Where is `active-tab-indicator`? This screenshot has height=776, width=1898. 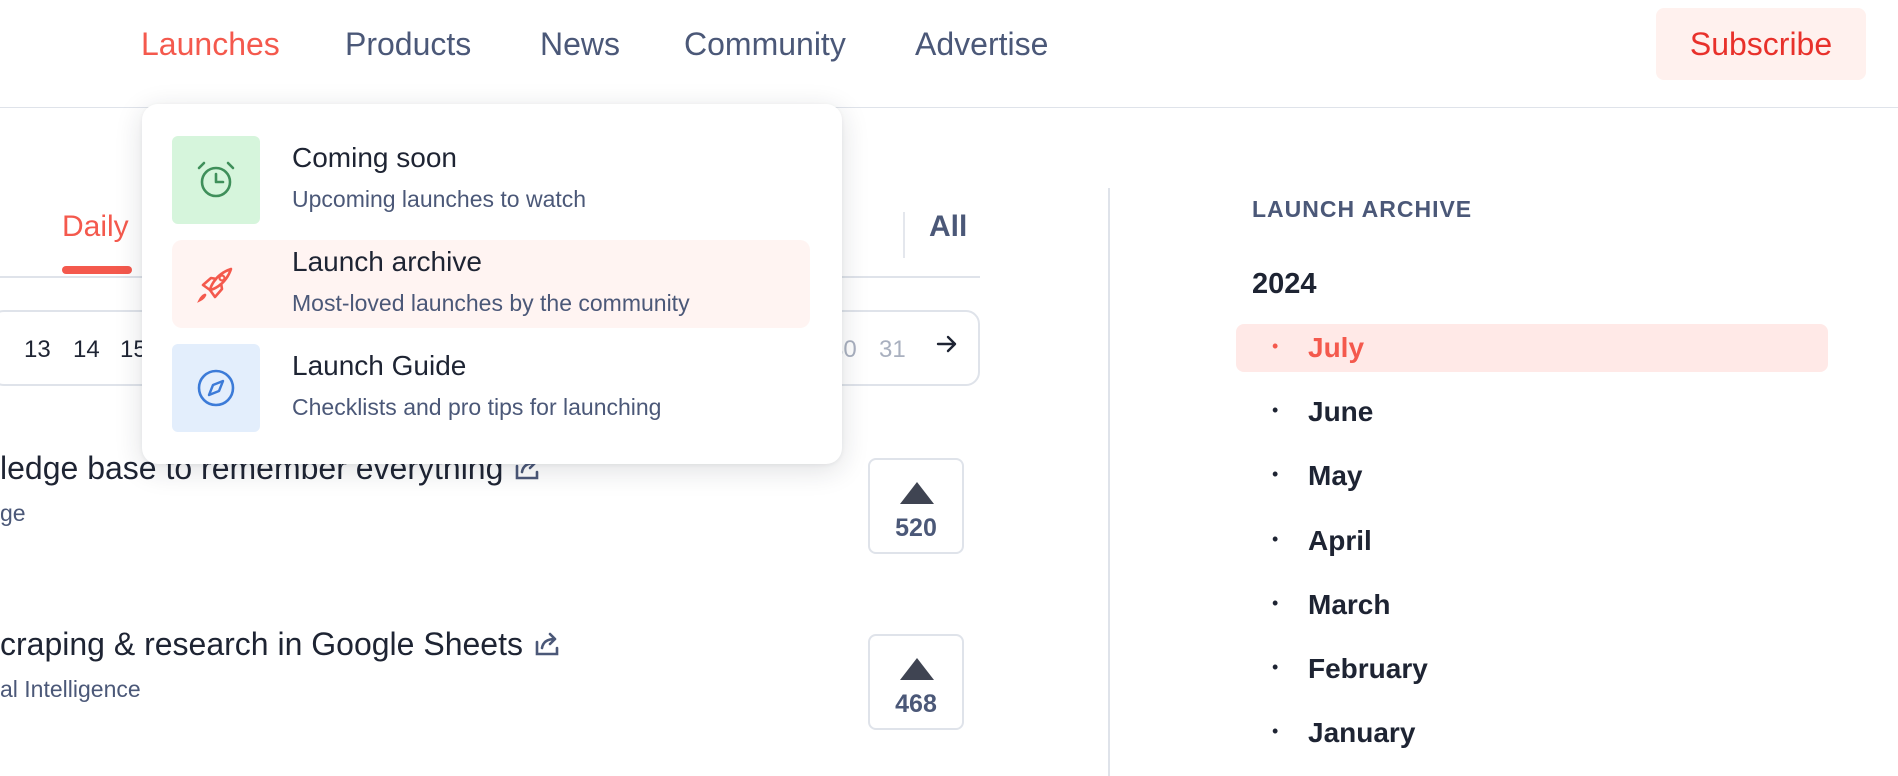
active-tab-indicator is located at coordinates (97, 270).